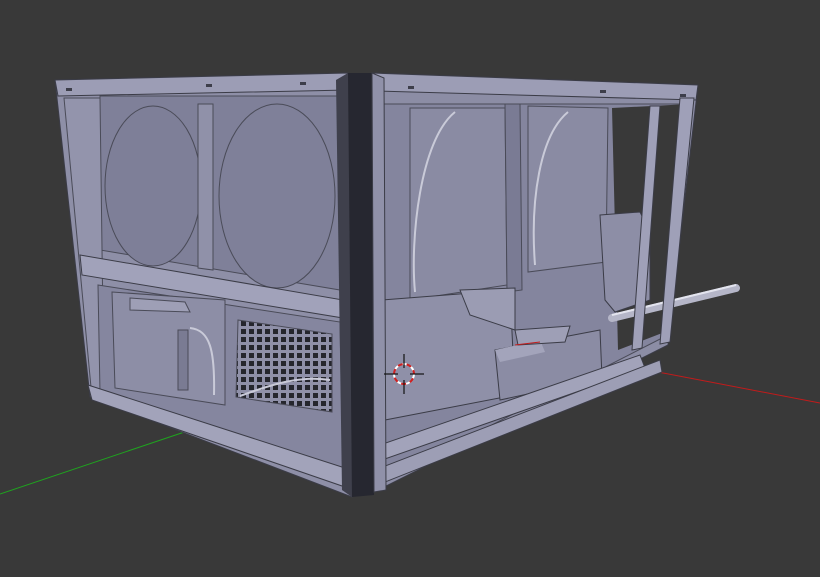 The image size is (820, 577). What do you see at coordinates (277, 196) in the screenshot?
I see `fan-right` at bounding box center [277, 196].